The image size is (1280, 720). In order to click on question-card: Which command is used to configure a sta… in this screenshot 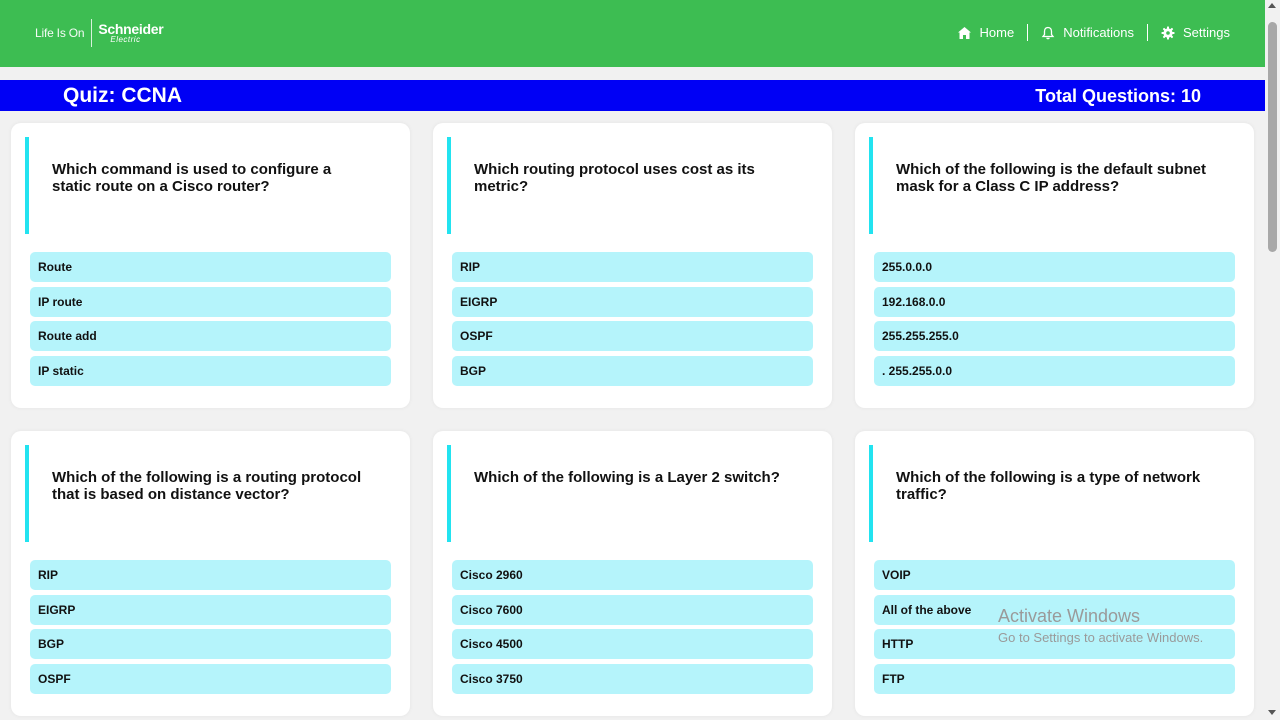, I will do `click(210, 265)`.